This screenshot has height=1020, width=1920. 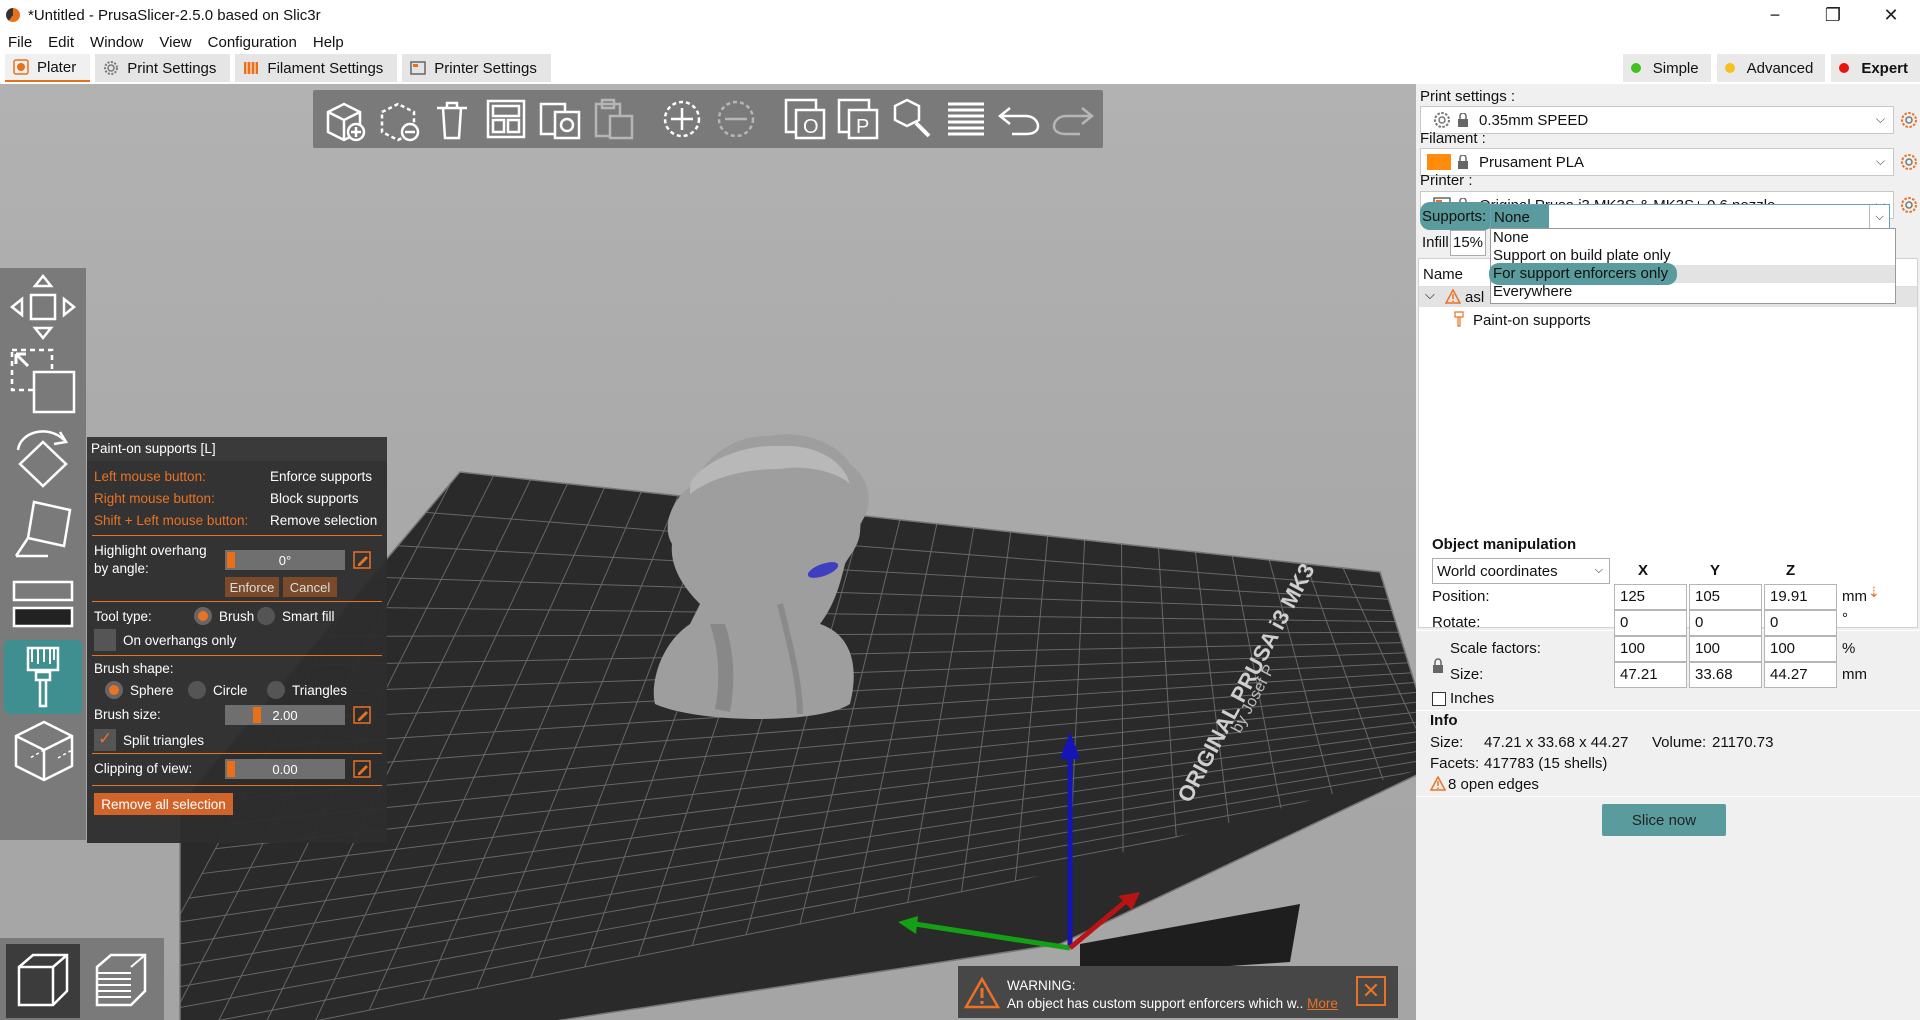 I want to click on split-objects-icon: O, so click(x=805, y=119).